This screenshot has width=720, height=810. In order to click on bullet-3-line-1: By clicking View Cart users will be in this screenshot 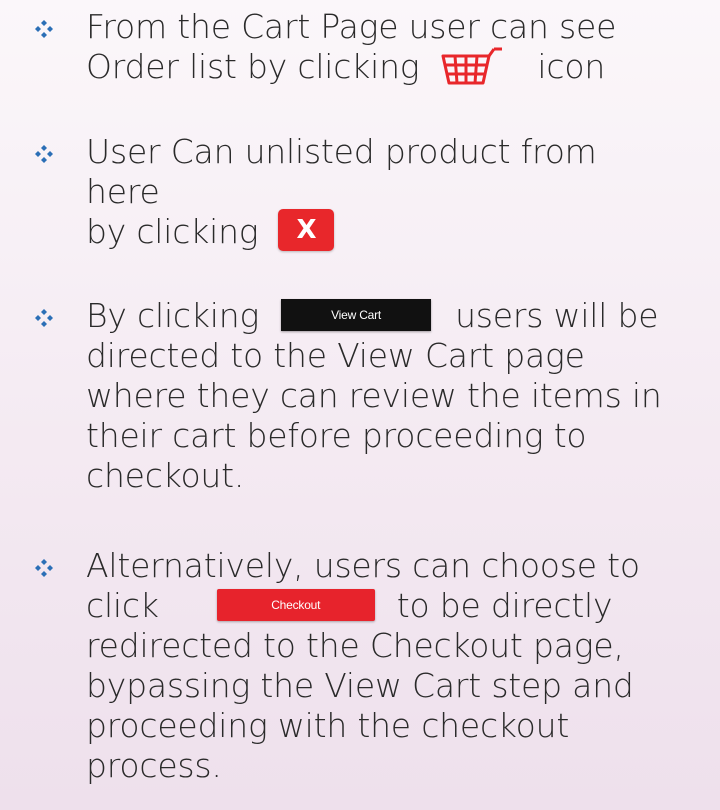, I will do `click(380, 316)`.